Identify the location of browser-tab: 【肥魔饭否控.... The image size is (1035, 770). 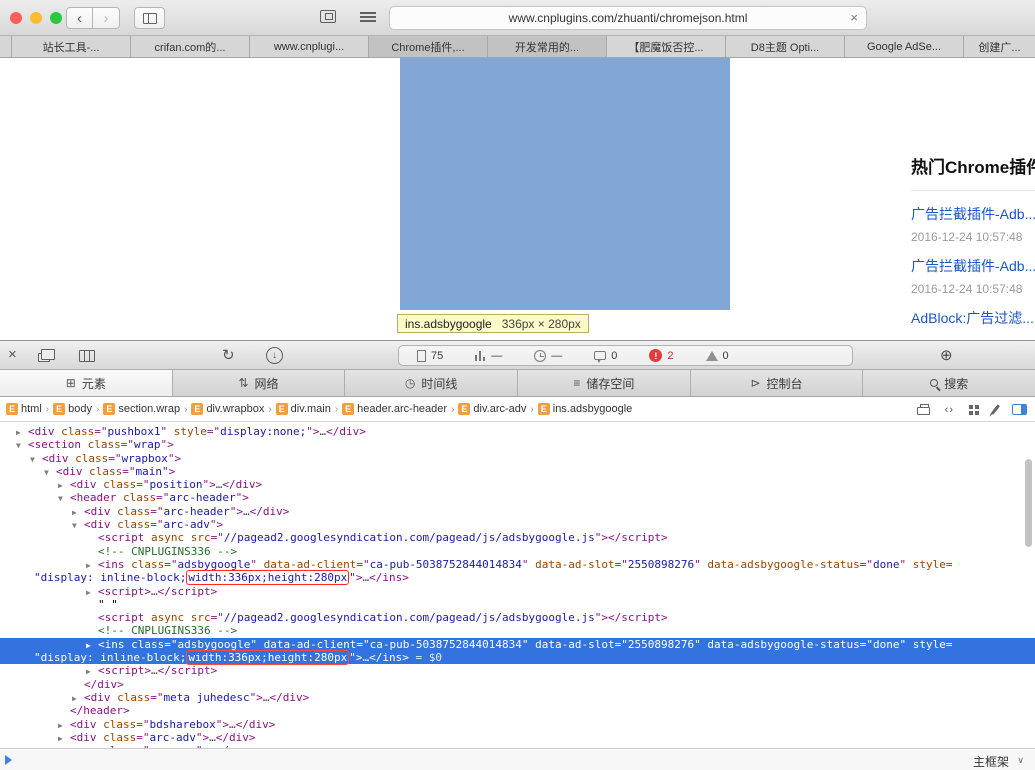
(666, 46).